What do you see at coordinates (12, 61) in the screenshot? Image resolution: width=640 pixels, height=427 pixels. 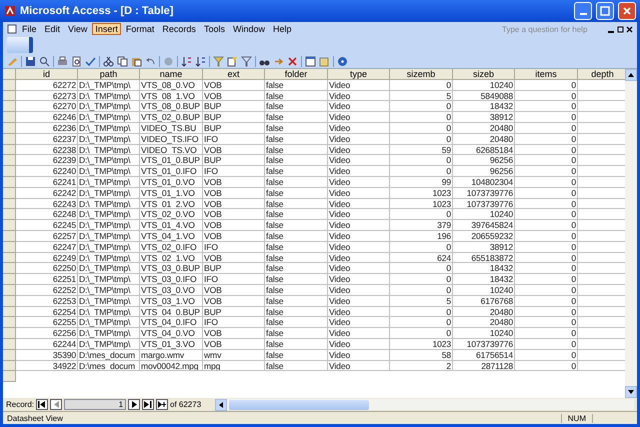 I see `design-view-icon` at bounding box center [12, 61].